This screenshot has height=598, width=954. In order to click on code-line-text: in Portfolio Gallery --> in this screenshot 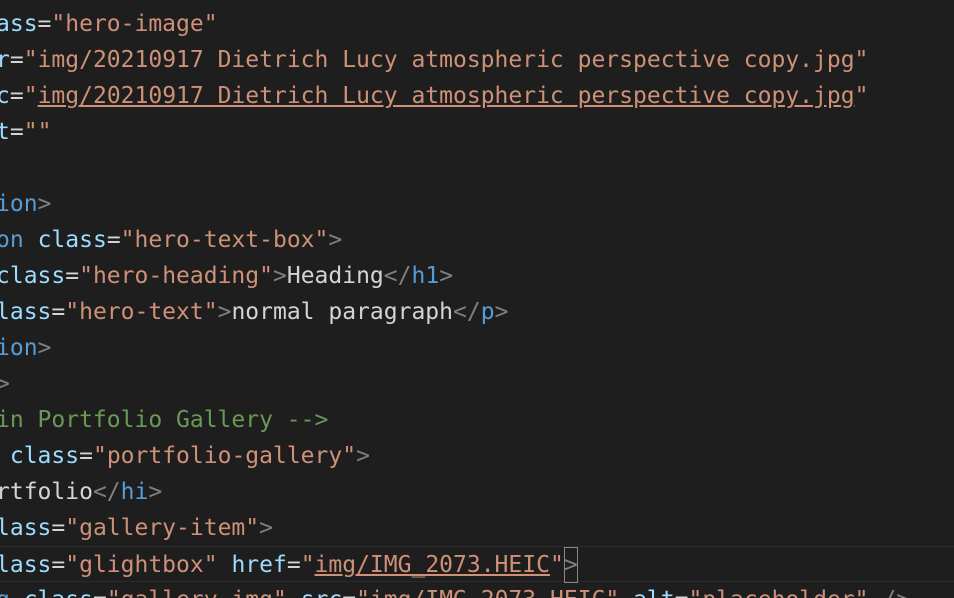, I will do `click(164, 420)`.